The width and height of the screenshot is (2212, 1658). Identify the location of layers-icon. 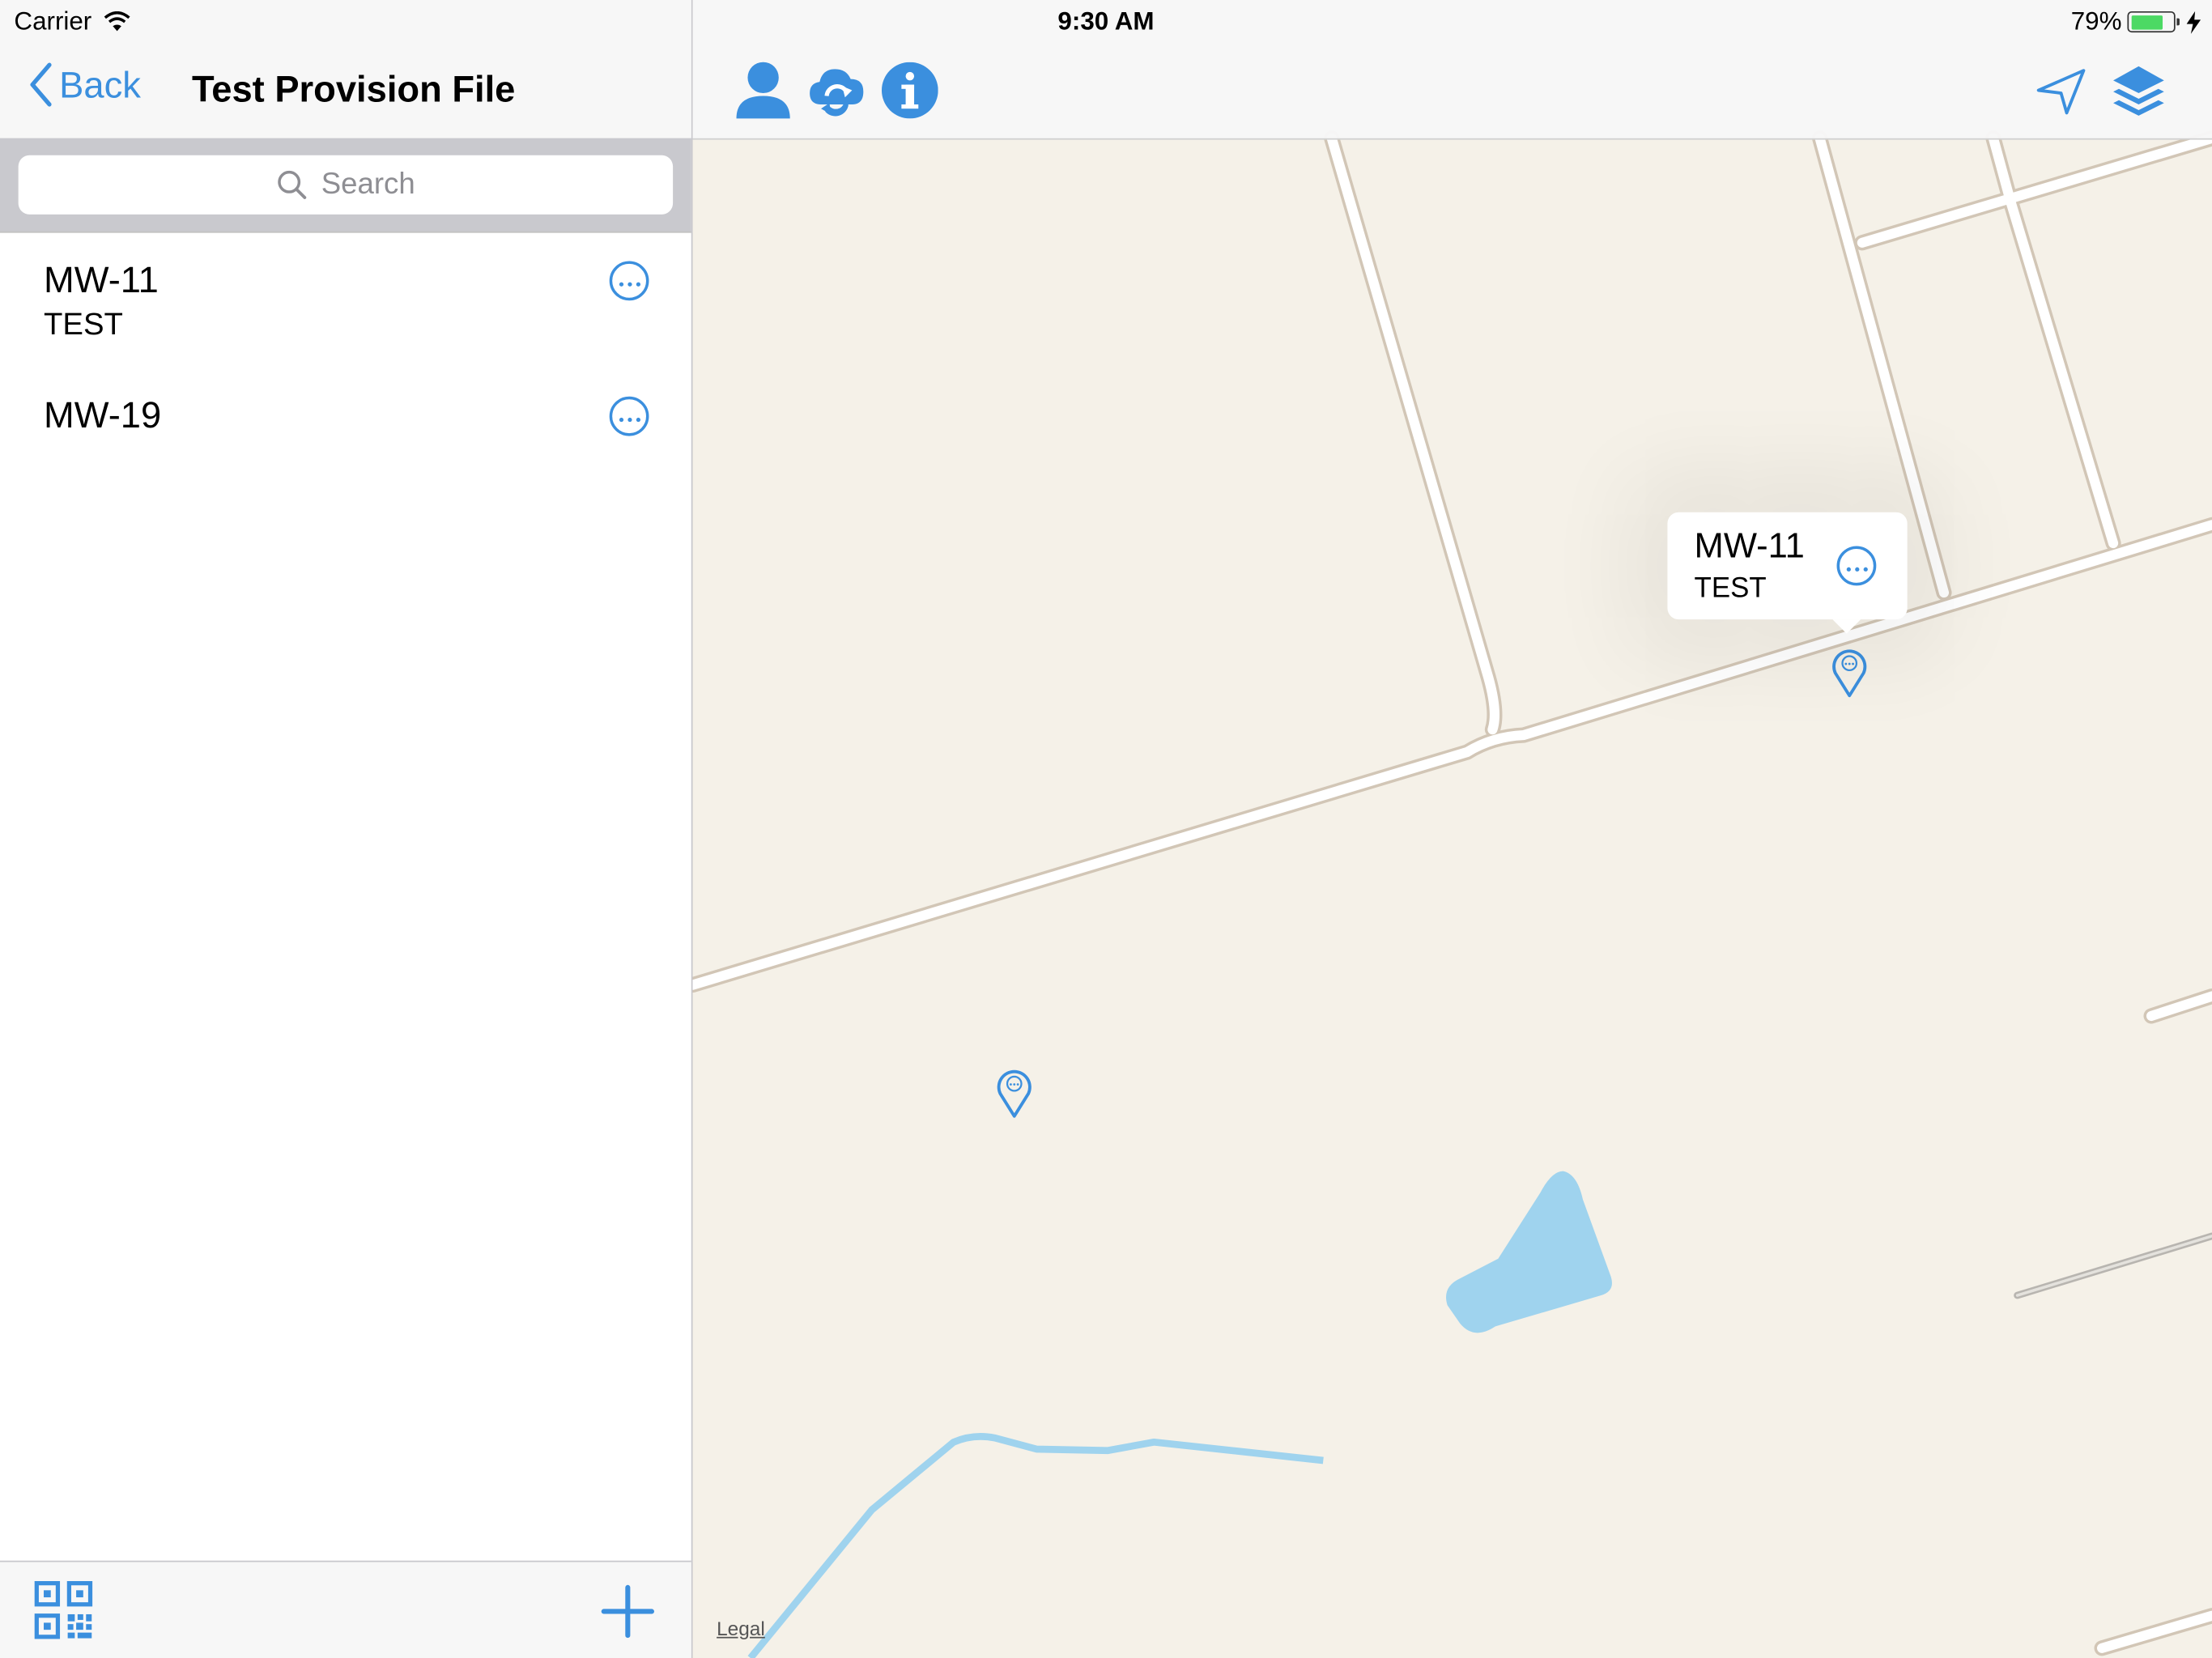
(2139, 91).